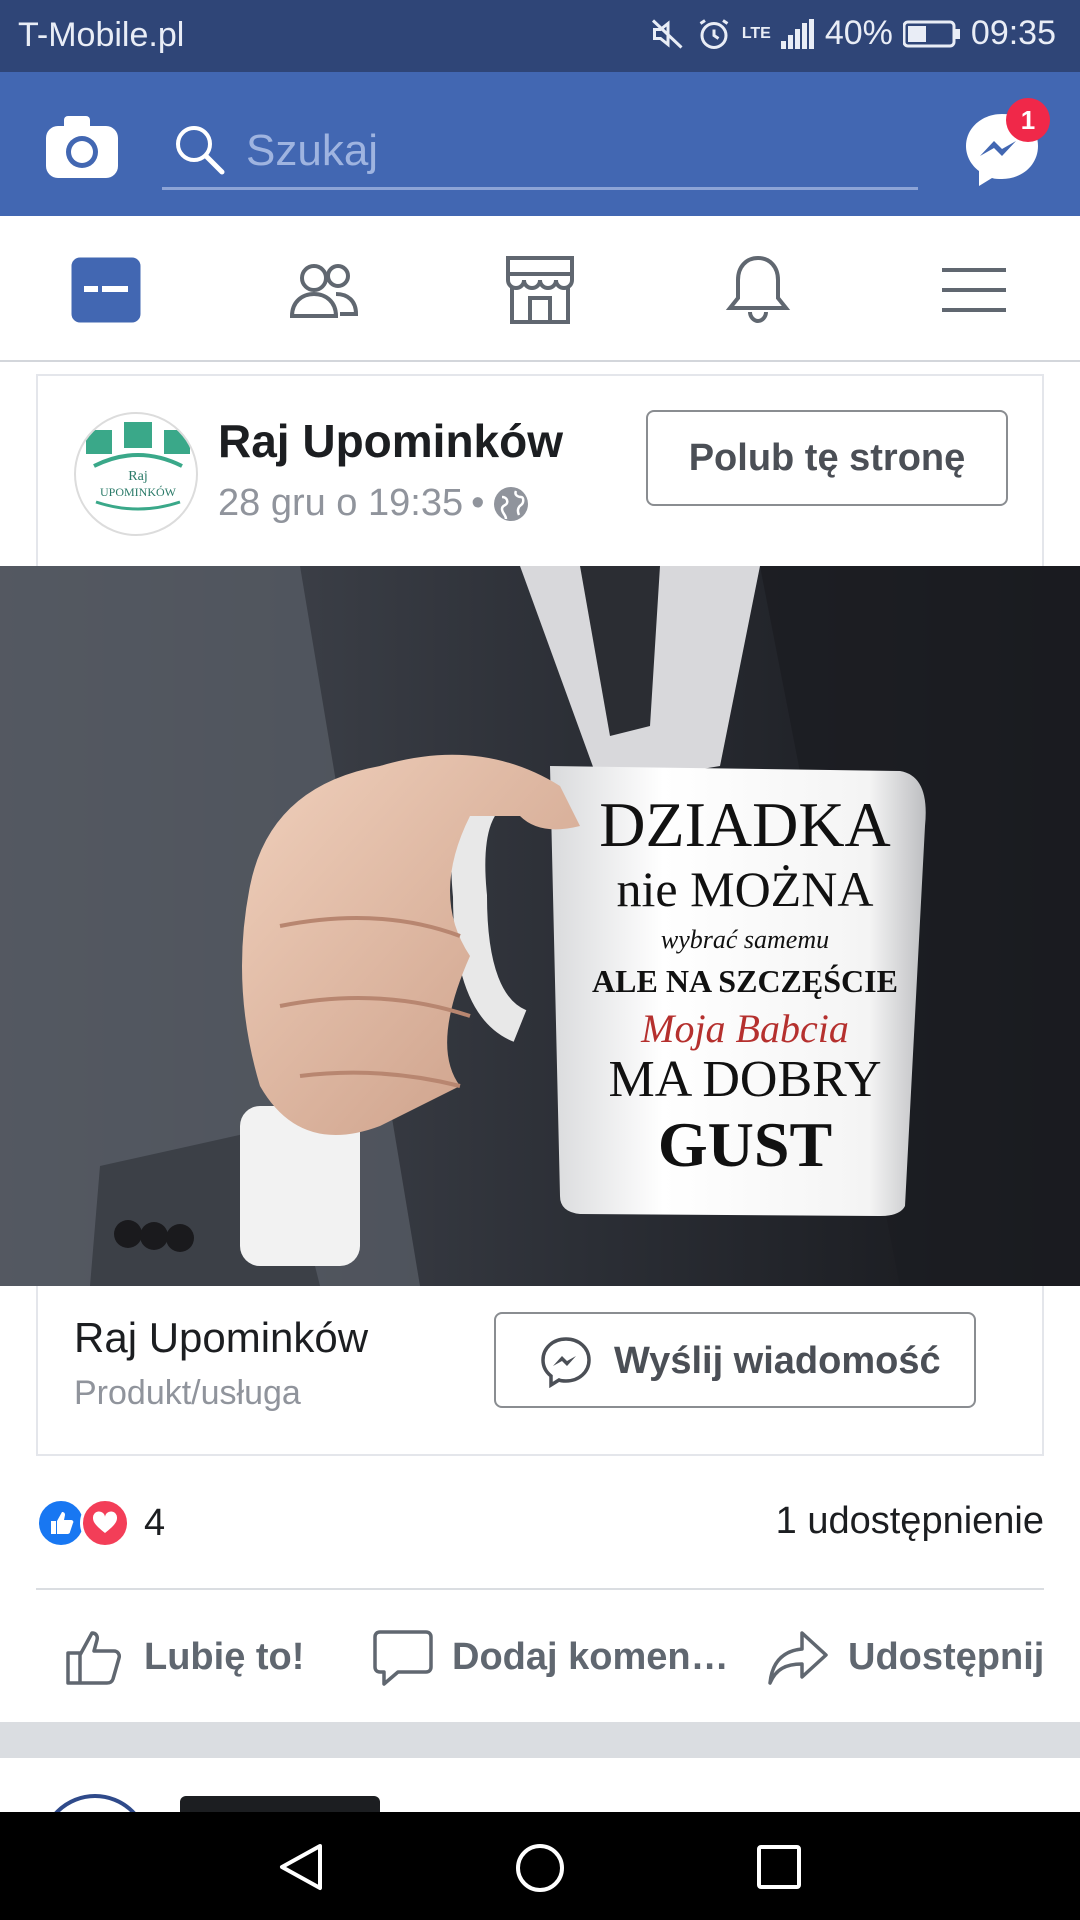 The height and width of the screenshot is (1920, 1080). What do you see at coordinates (744, 1079) in the screenshot?
I see `mug-text-line: MA DOBRY` at bounding box center [744, 1079].